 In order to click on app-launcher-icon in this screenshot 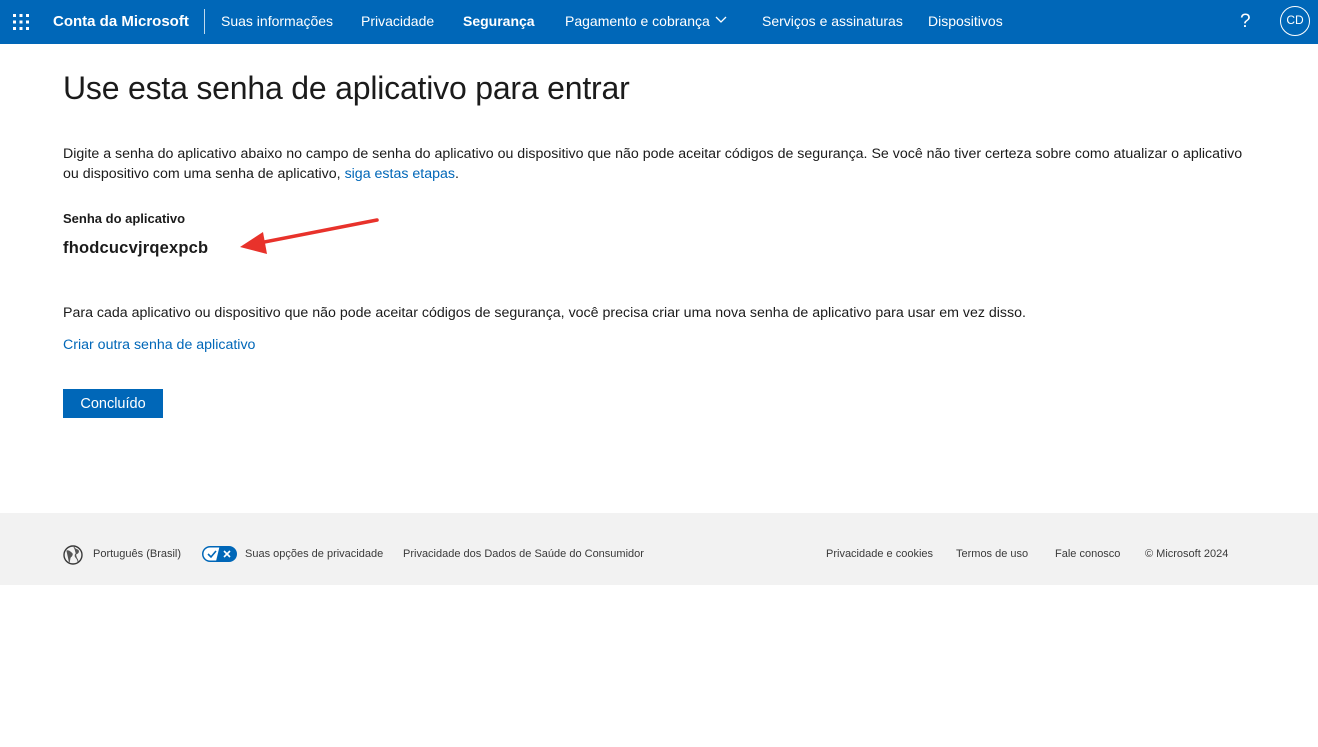, I will do `click(21, 22)`.